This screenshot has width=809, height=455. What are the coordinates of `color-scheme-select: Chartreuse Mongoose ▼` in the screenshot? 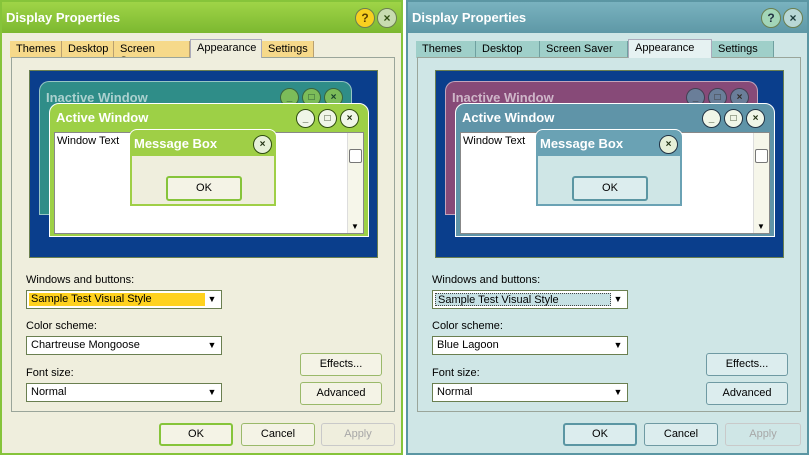 It's located at (124, 345).